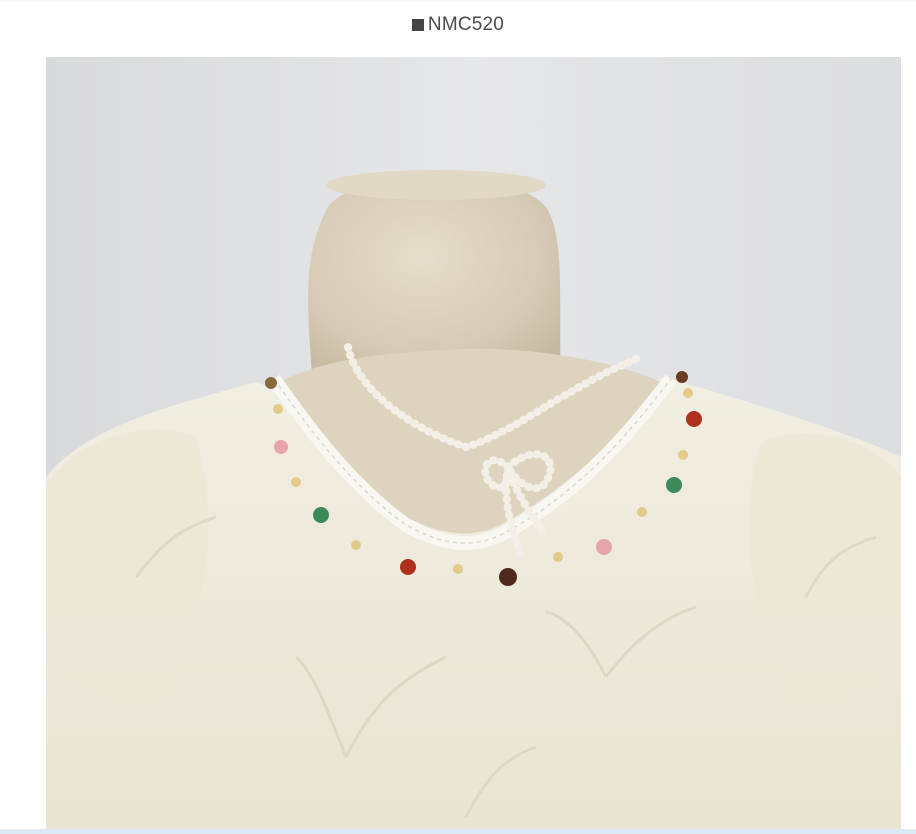 The height and width of the screenshot is (834, 916). Describe the element at coordinates (417, 25) in the screenshot. I see `square-bullet-icon` at that location.